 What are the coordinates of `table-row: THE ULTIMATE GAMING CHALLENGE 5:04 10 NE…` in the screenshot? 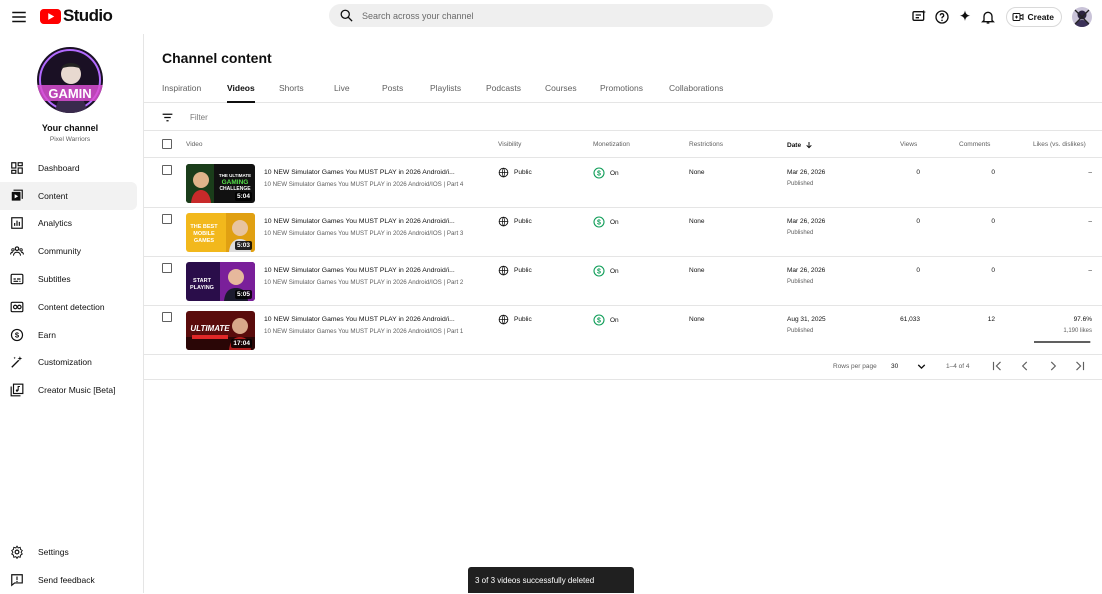 It's located at (623, 183).